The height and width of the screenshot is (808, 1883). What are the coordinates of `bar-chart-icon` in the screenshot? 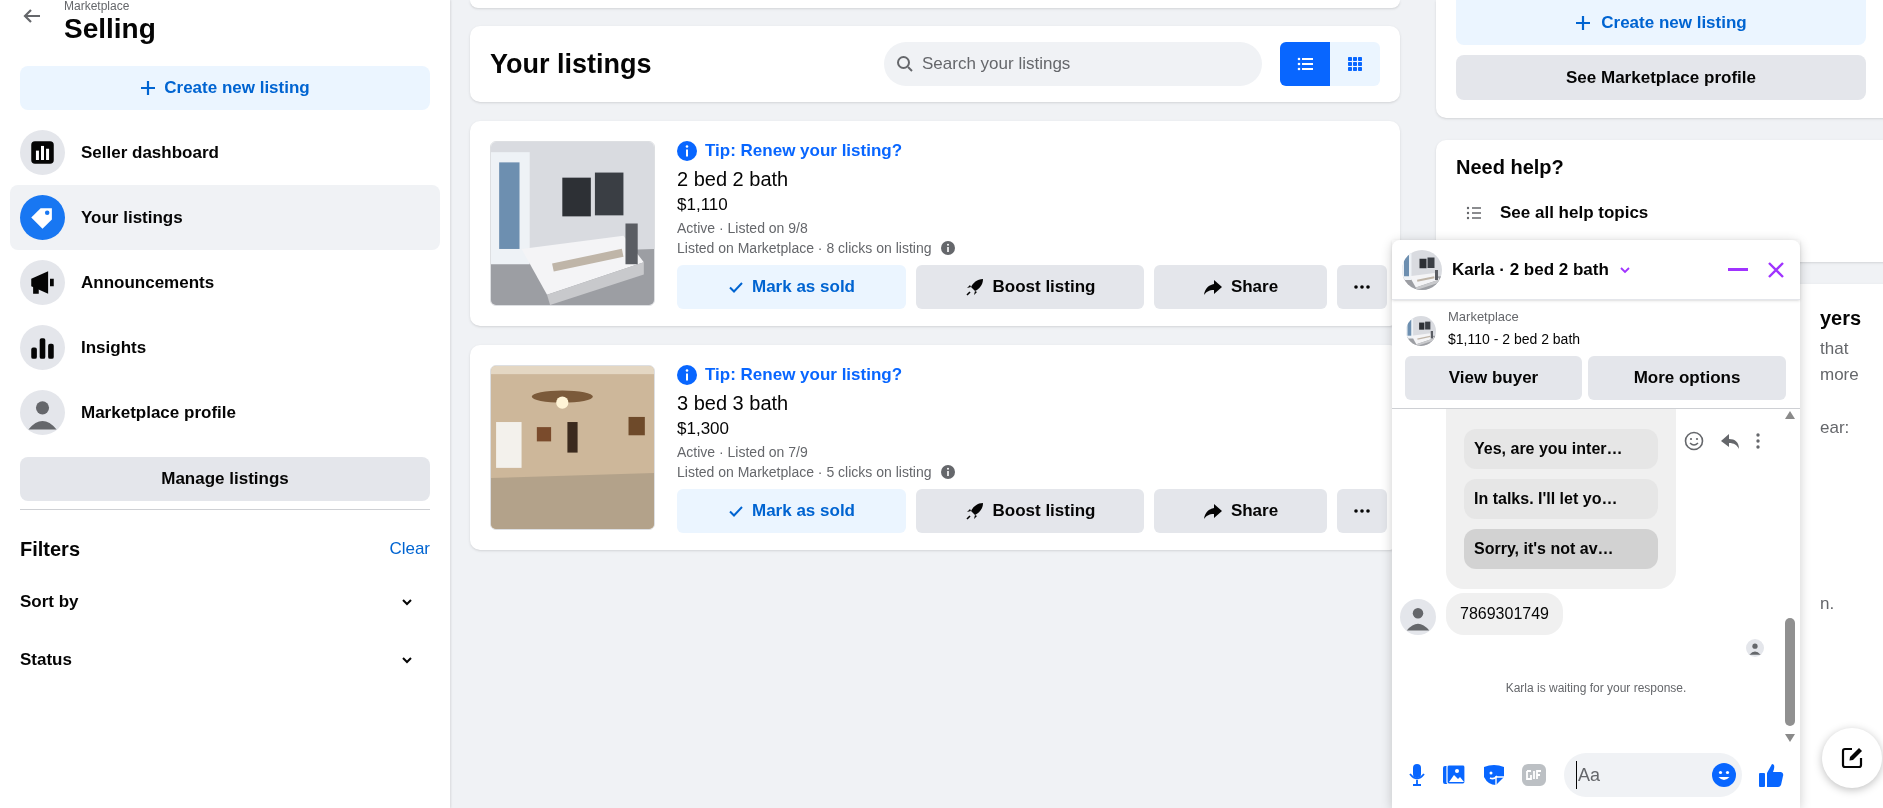 It's located at (42, 347).